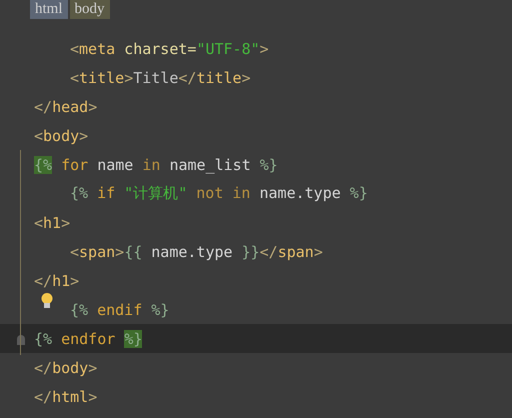  Describe the element at coordinates (169, 49) in the screenshot. I see `code-line: <meta charset="UTF-8">` at that location.